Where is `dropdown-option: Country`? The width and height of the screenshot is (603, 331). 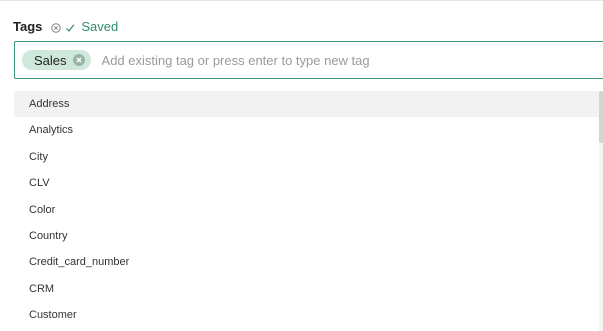 dropdown-option: Country is located at coordinates (308, 236).